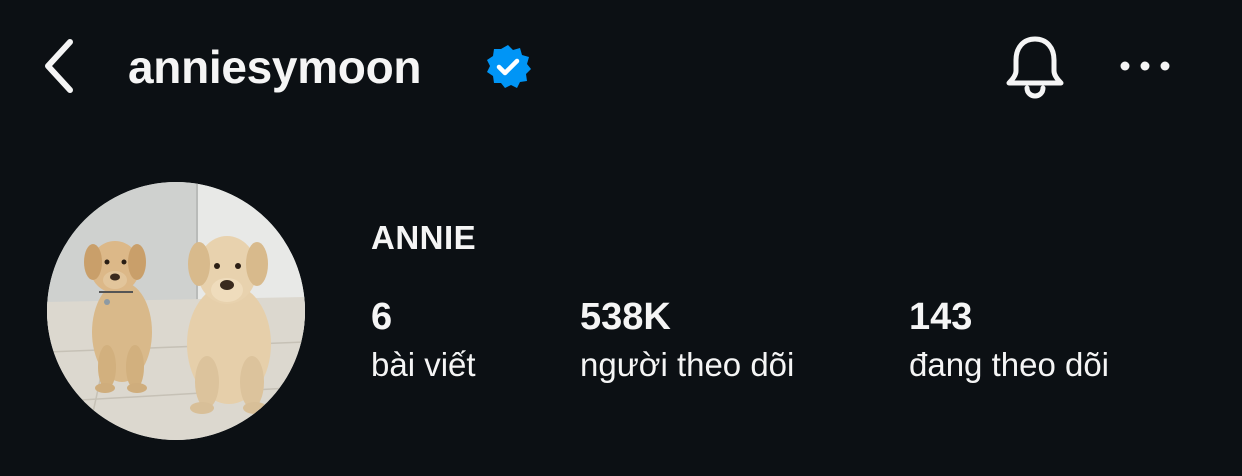 This screenshot has height=476, width=1242. I want to click on bell-icon, so click(1035, 67).